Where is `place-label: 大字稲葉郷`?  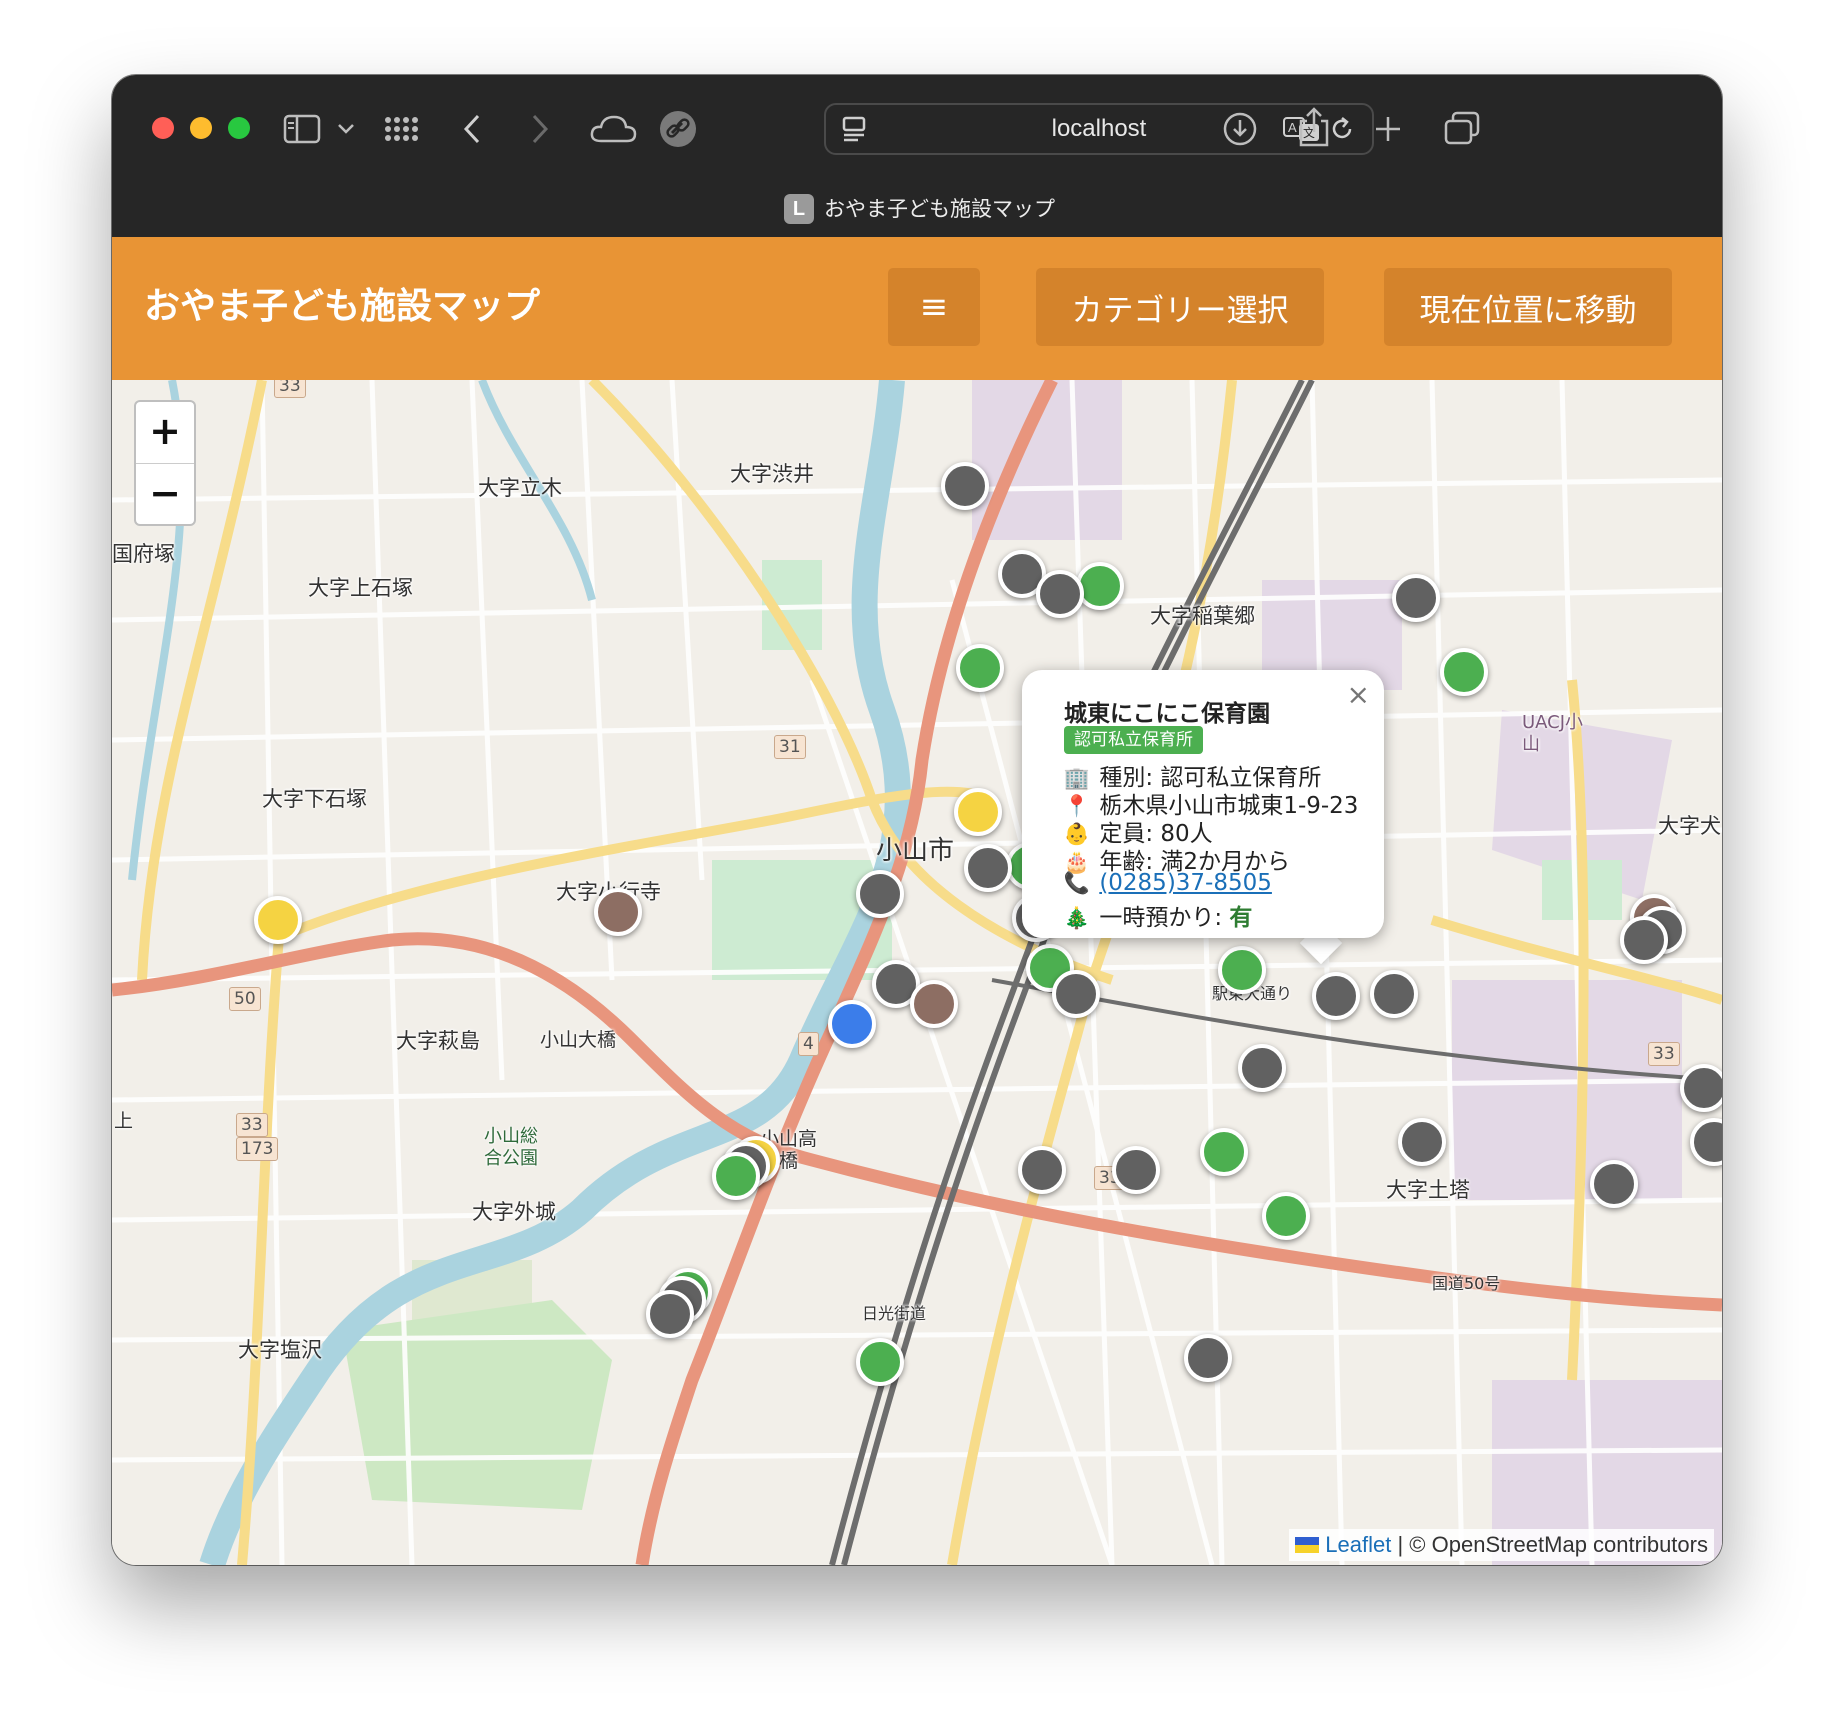
place-label: 大字稲葉郷 is located at coordinates (1202, 616).